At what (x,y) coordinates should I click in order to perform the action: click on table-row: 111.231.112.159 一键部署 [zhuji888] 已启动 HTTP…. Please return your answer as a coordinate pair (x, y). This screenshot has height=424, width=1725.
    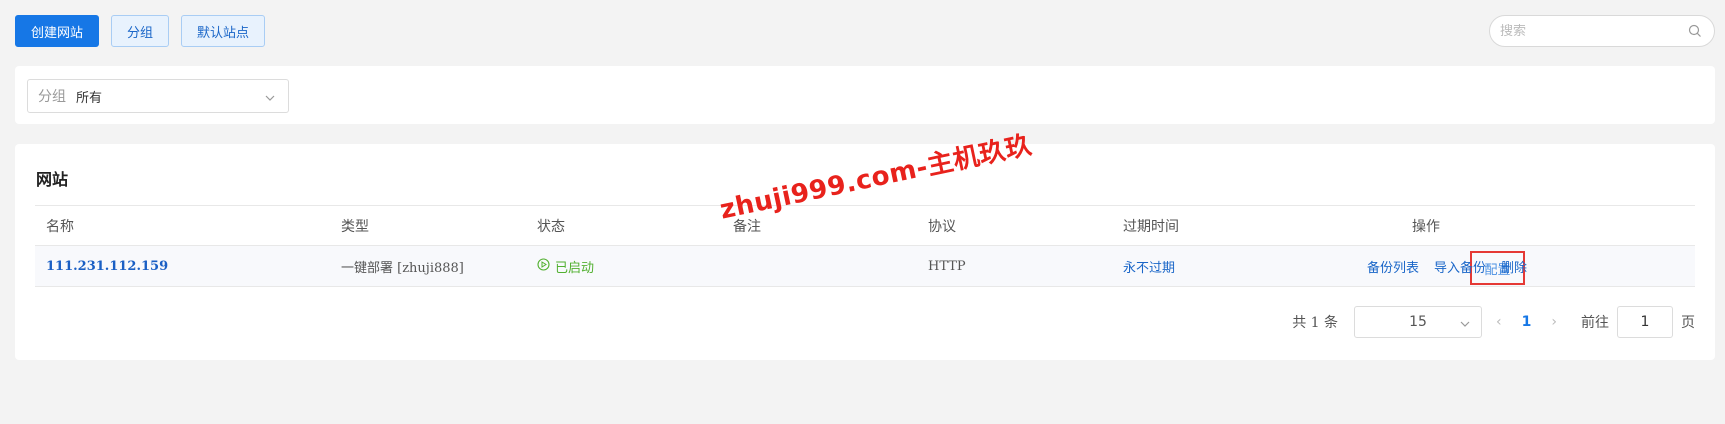
    Looking at the image, I should click on (865, 266).